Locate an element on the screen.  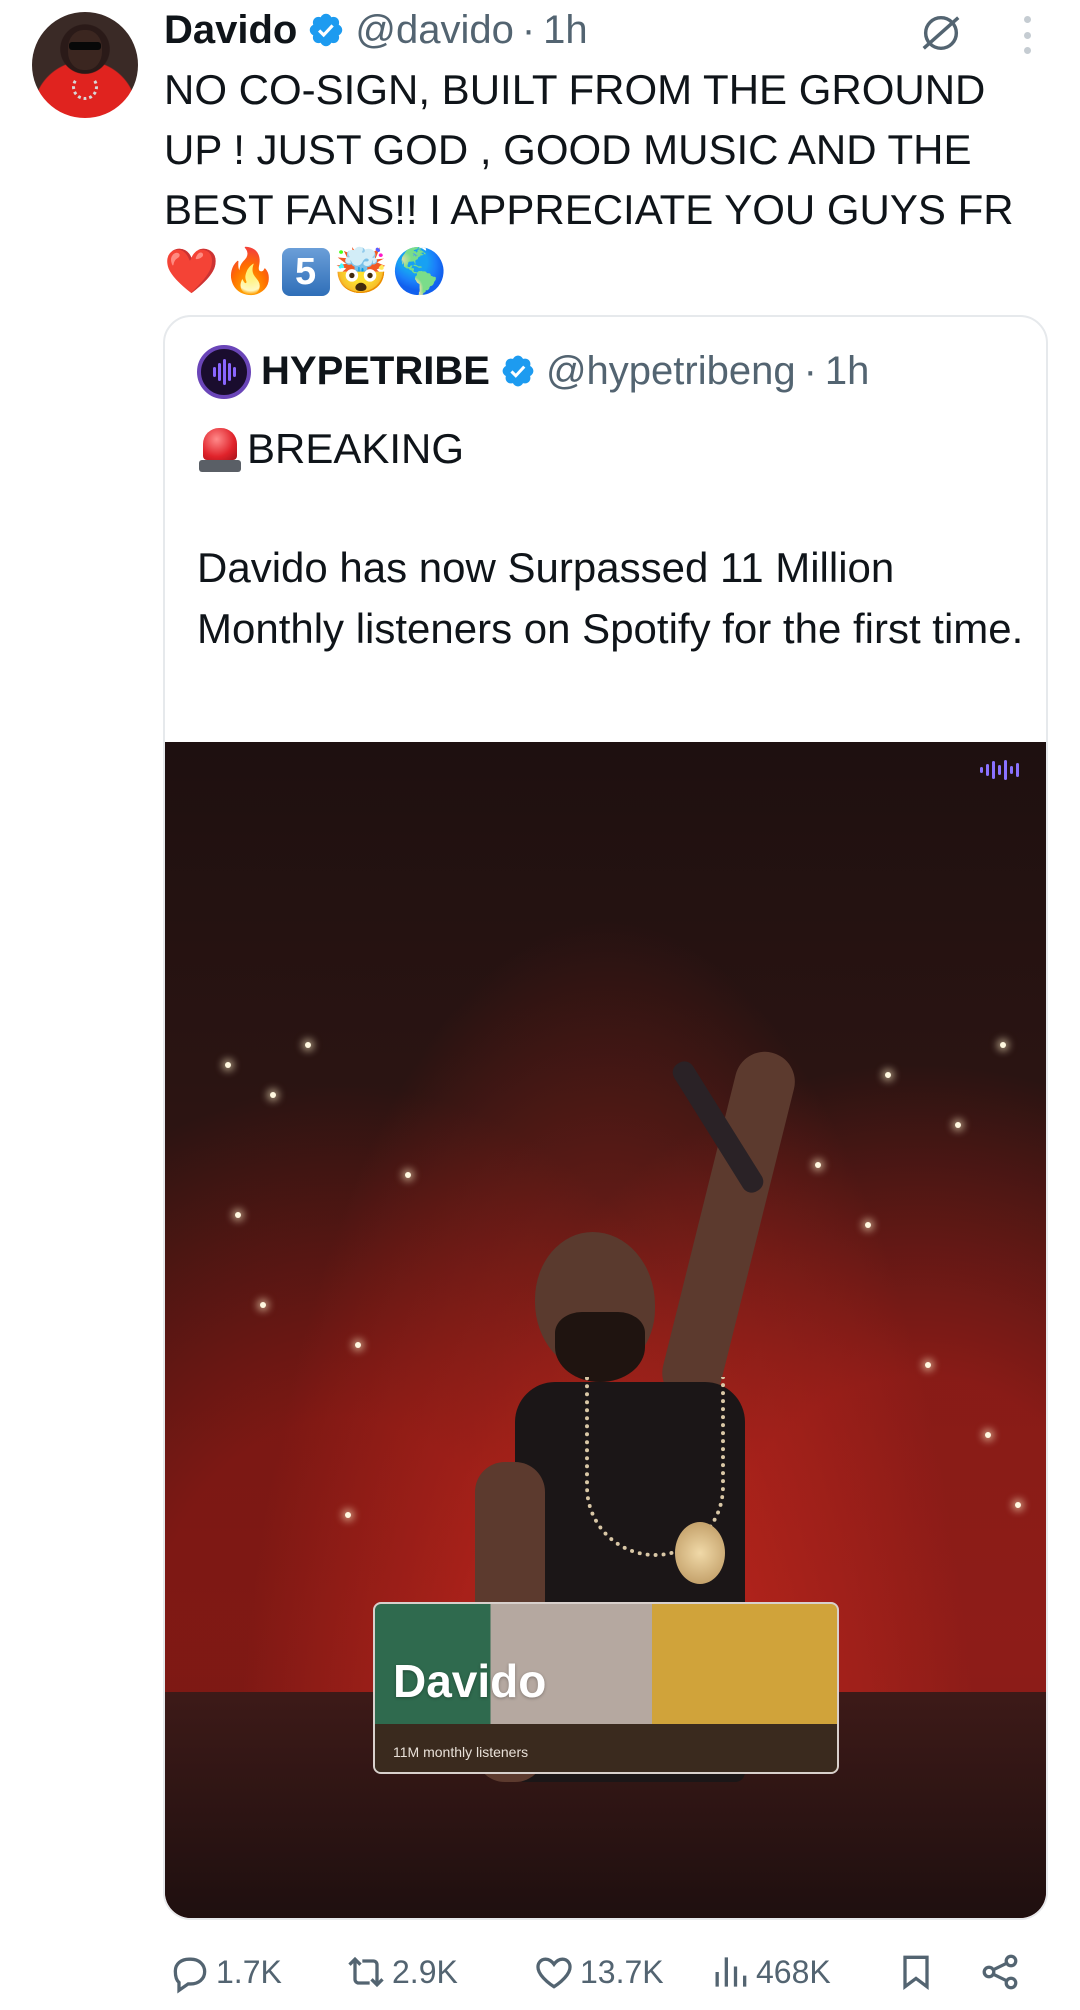
grok-icon is located at coordinates (941, 33).